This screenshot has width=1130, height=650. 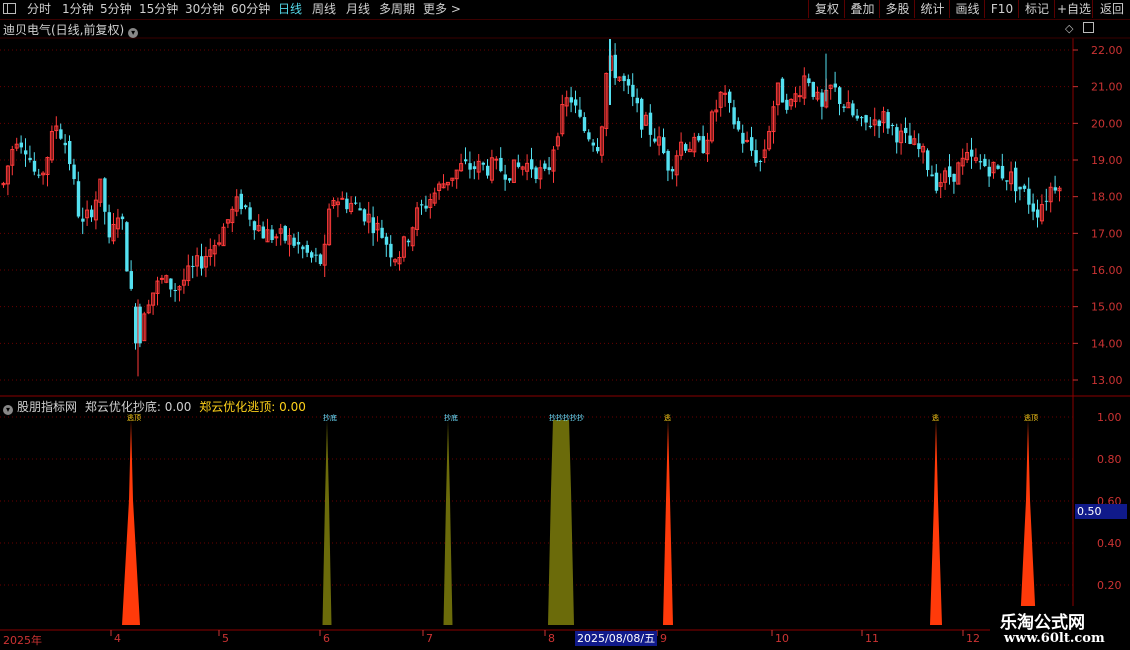 What do you see at coordinates (237, 407) in the screenshot?
I see `sell-signal-label: 郑云优化逃顶:` at bounding box center [237, 407].